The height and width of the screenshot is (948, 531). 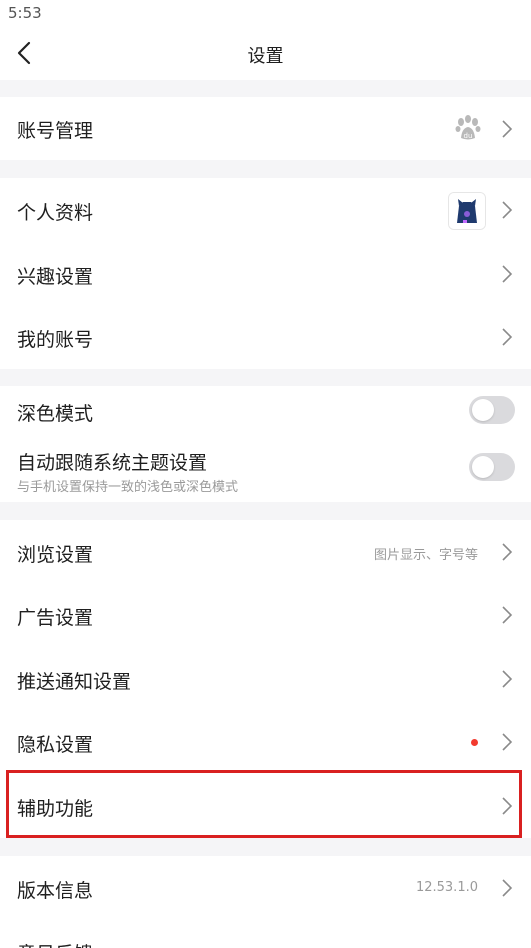 I want to click on row-value: 图片显示、字号等, so click(x=425, y=555).